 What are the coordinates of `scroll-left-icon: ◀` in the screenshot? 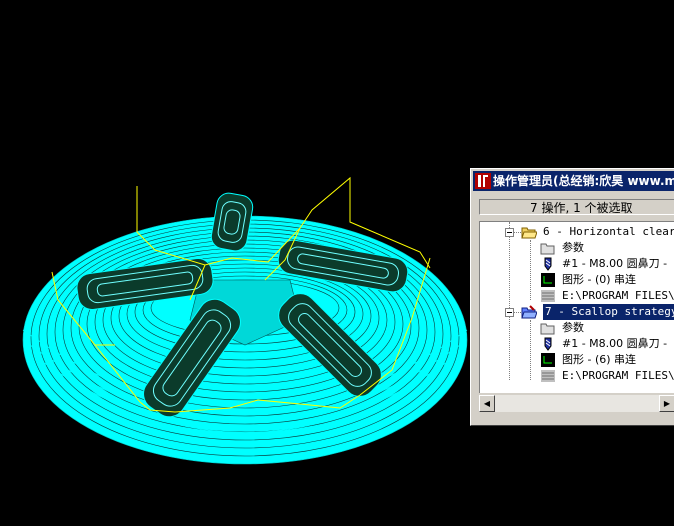 It's located at (487, 403).